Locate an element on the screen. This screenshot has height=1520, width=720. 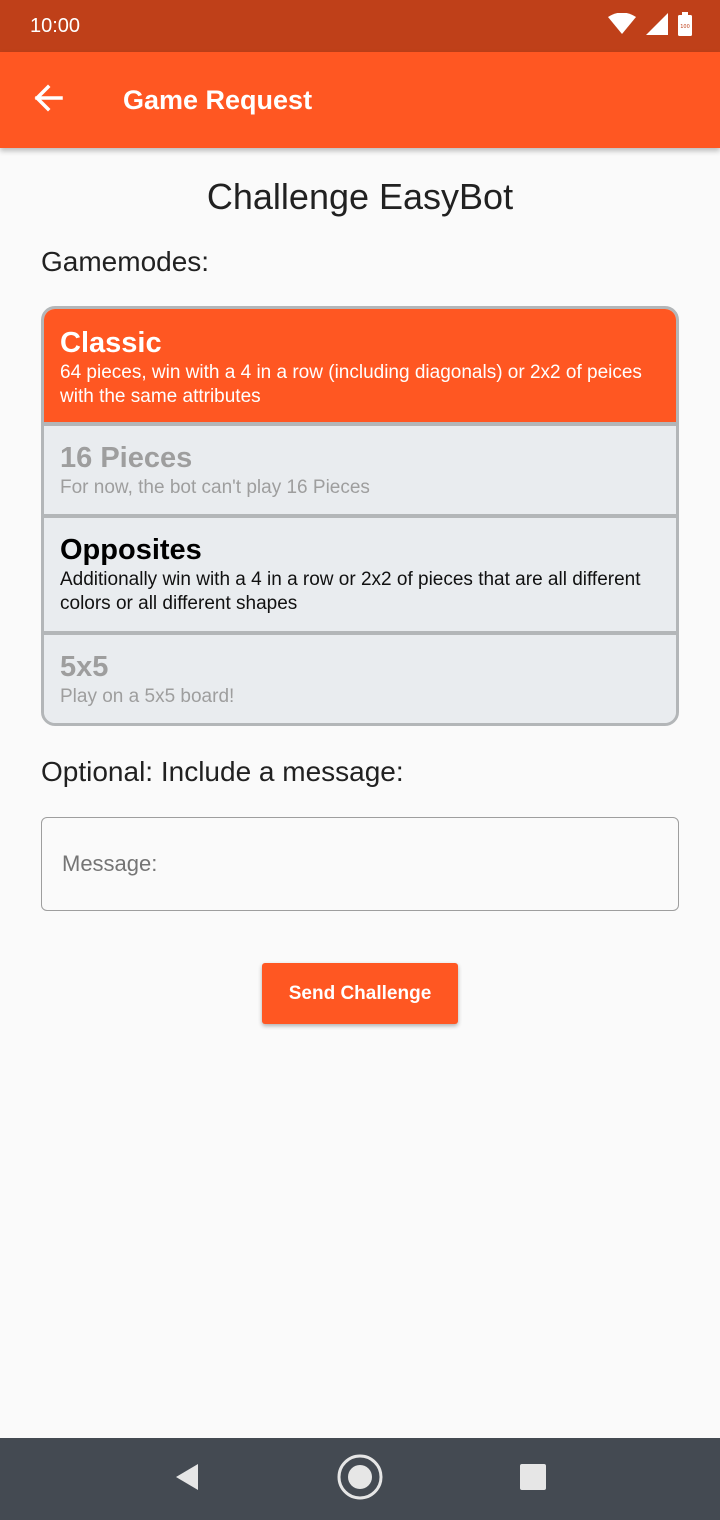
nav-home-button is located at coordinates (360, 1479).